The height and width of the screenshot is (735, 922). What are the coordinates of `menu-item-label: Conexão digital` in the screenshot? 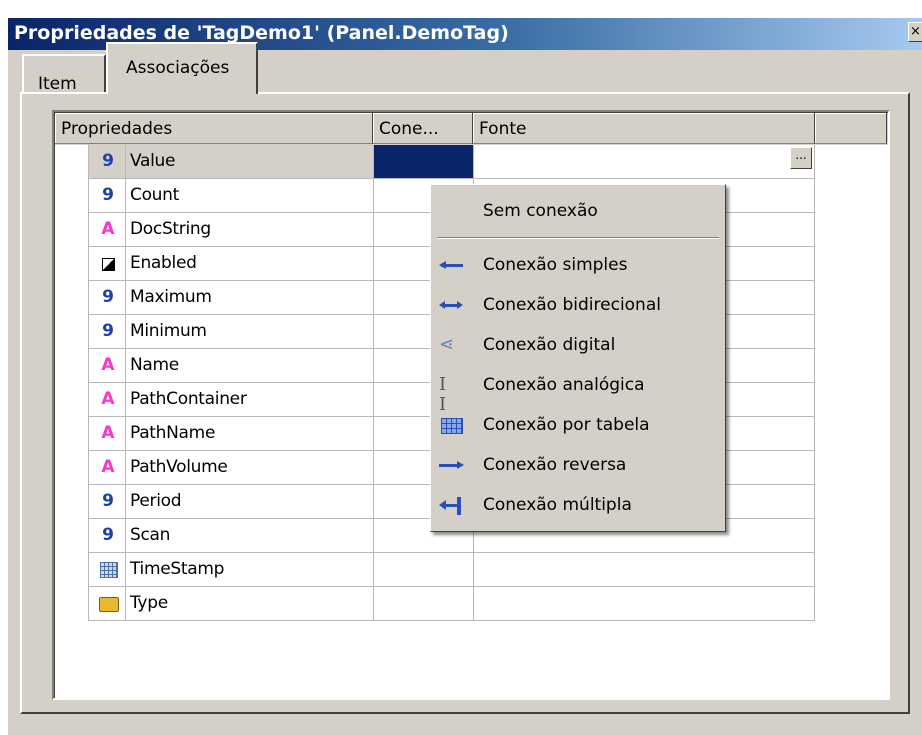 It's located at (549, 345).